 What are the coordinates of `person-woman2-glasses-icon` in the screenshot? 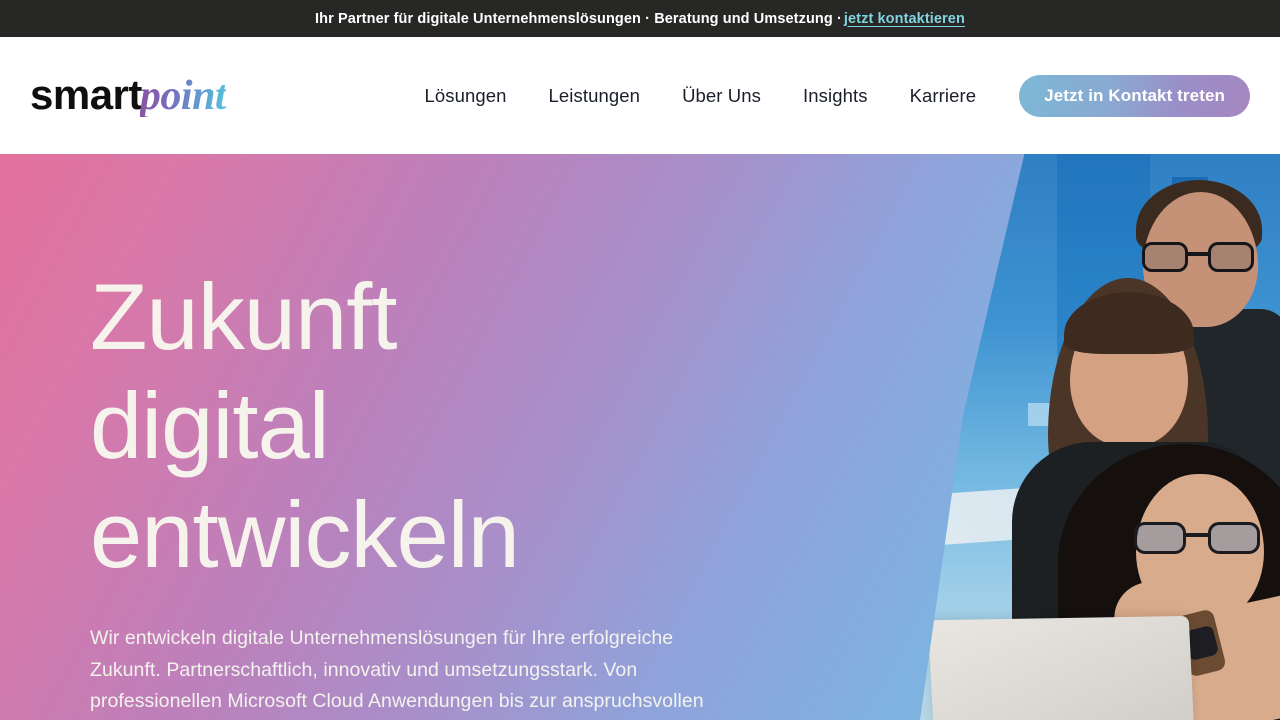 It's located at (1197, 538).